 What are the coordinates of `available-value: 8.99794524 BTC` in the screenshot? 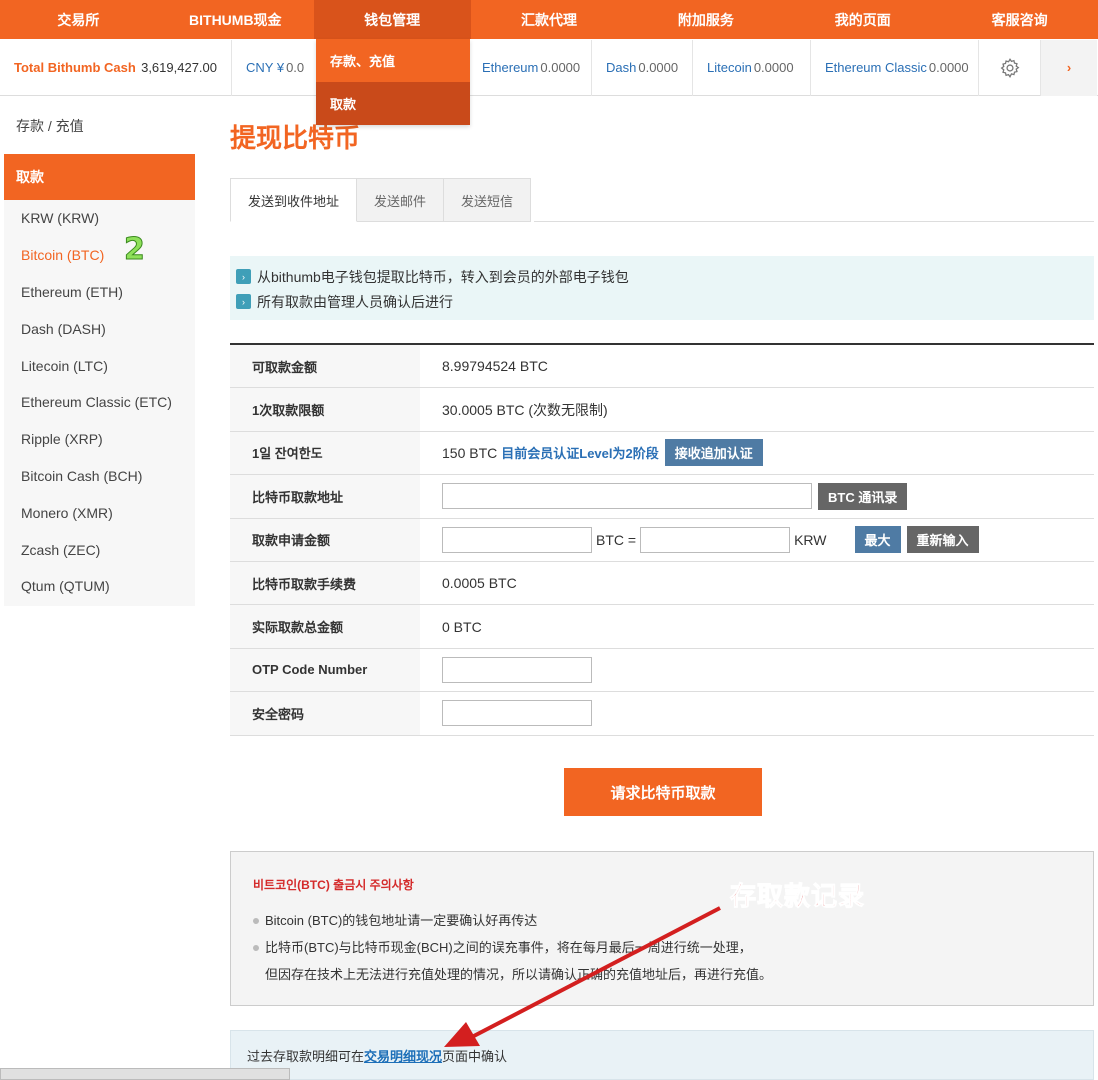 It's located at (495, 366).